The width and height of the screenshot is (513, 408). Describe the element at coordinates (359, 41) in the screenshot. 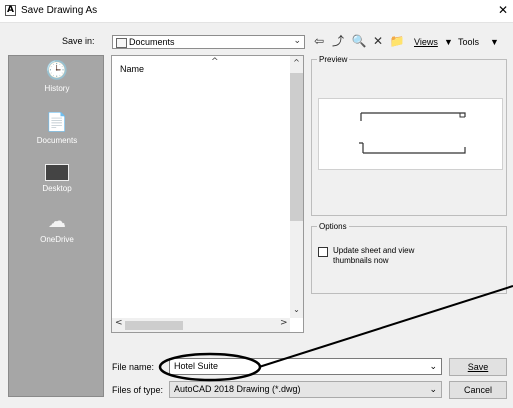

I see `search-web-icon: 🔍` at that location.